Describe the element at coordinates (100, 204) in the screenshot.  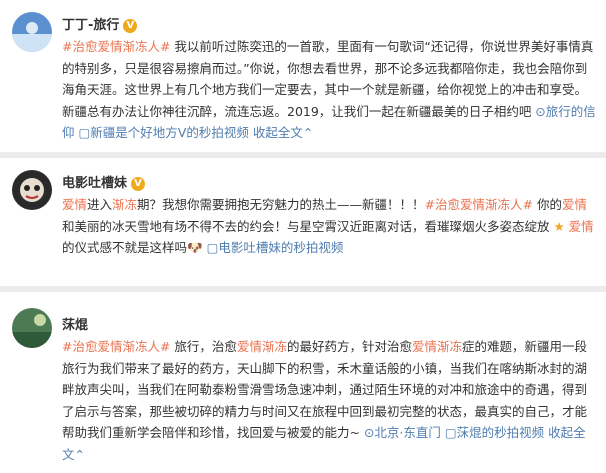
I see `post-text-segment: 进入` at that location.